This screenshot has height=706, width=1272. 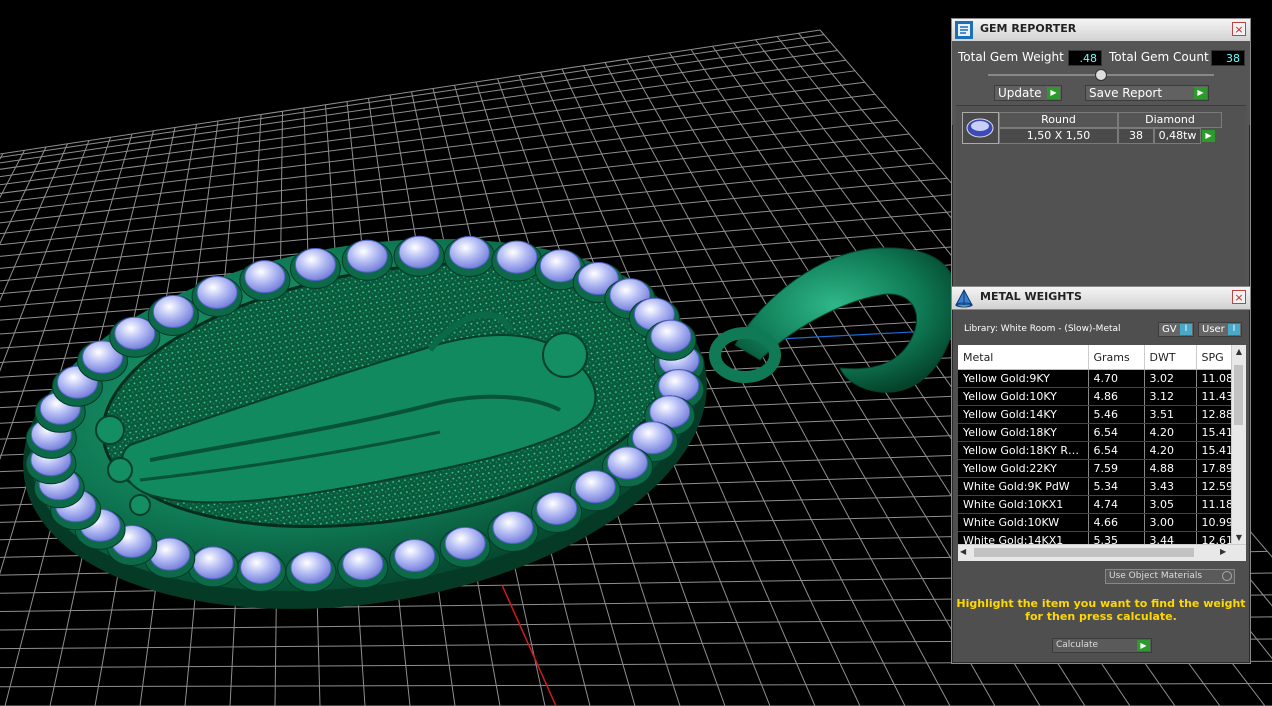 I want to click on scroll-left-icon: ◀, so click(x=963, y=551).